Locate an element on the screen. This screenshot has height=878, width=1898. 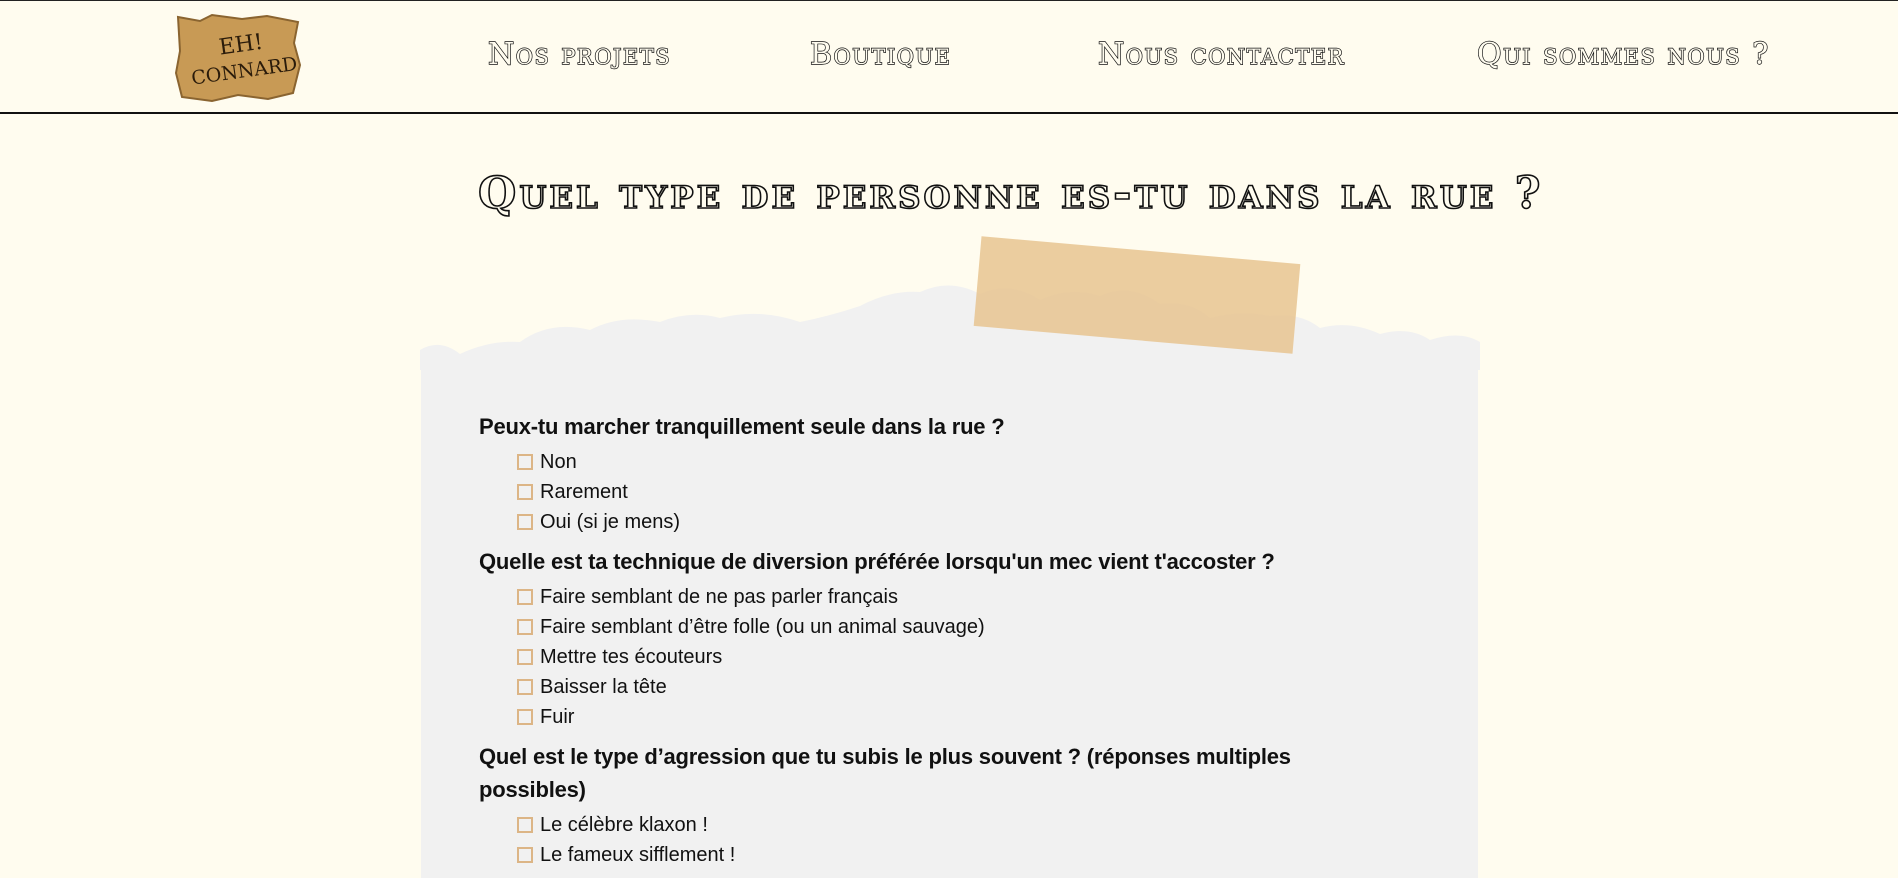
question-1-options: Non Rarement Oui (si je mens) is located at coordinates (929, 492).